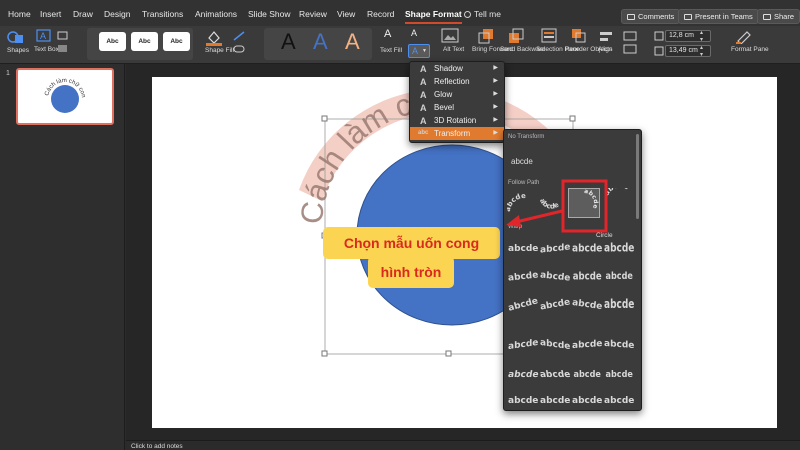 The width and height of the screenshot is (800, 450). I want to click on menu-item-transform: abc Transform ▶, so click(457, 133).